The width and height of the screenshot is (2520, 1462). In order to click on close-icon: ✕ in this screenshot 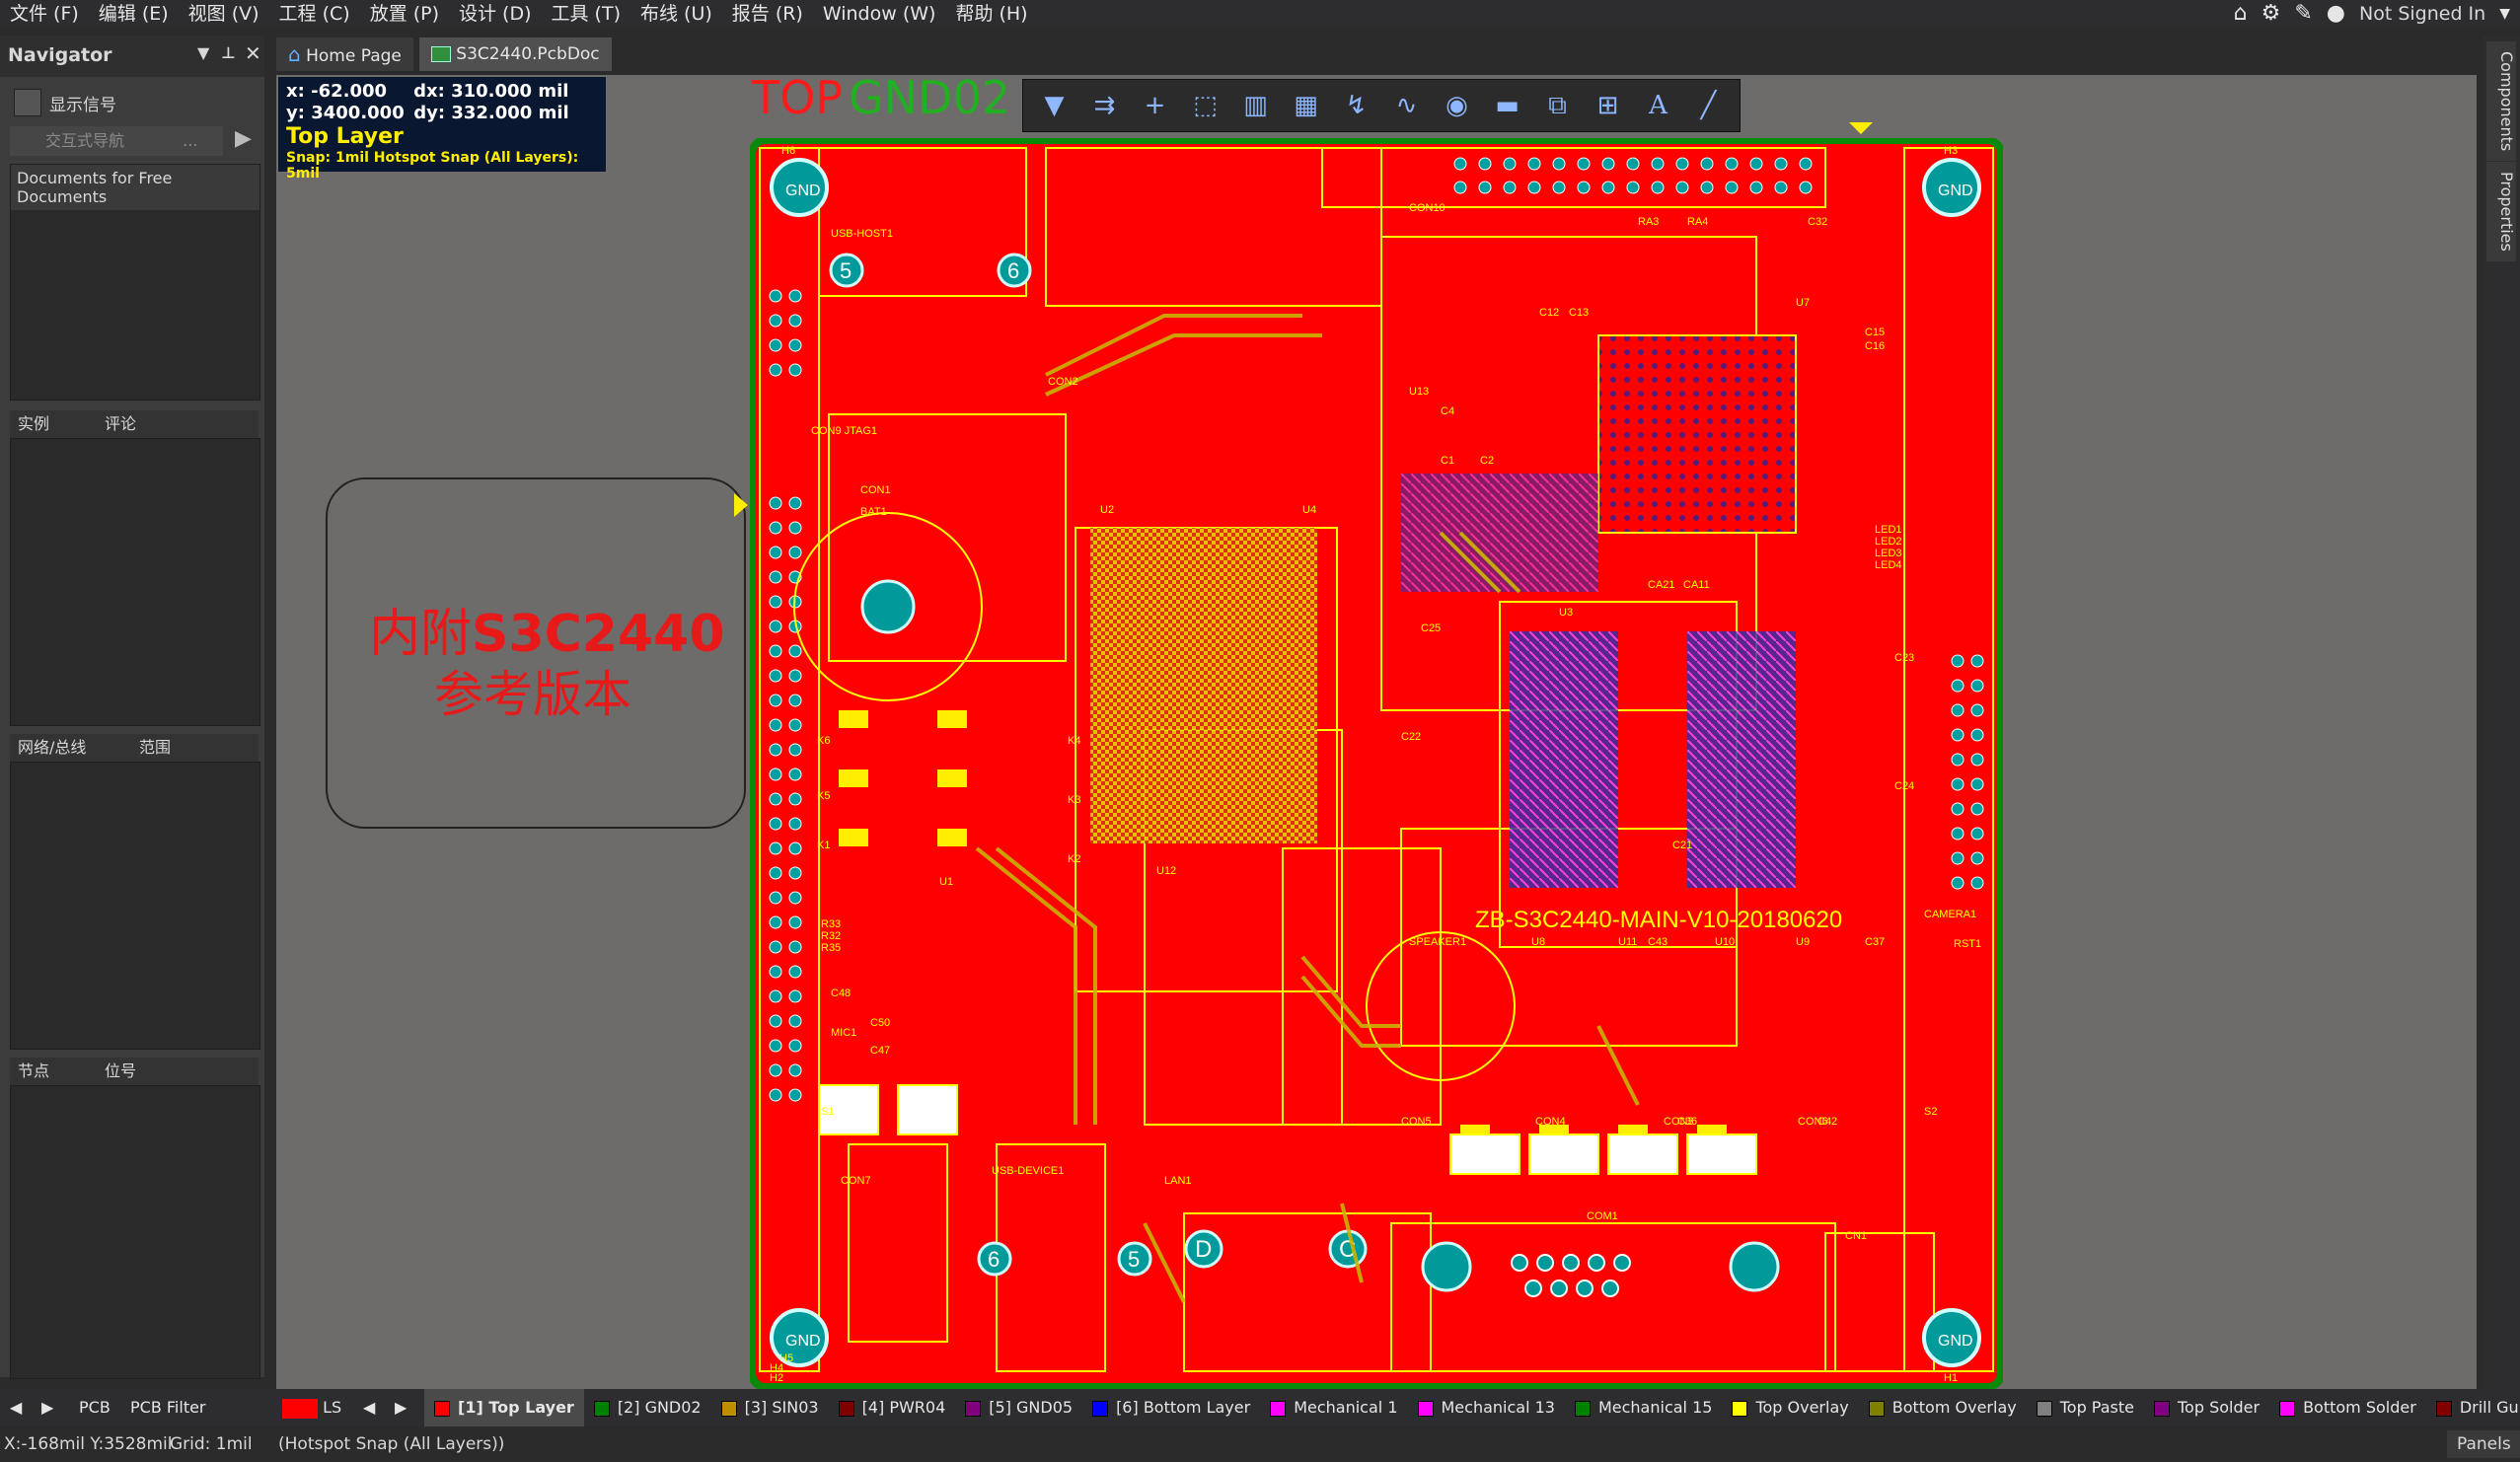, I will do `click(253, 53)`.